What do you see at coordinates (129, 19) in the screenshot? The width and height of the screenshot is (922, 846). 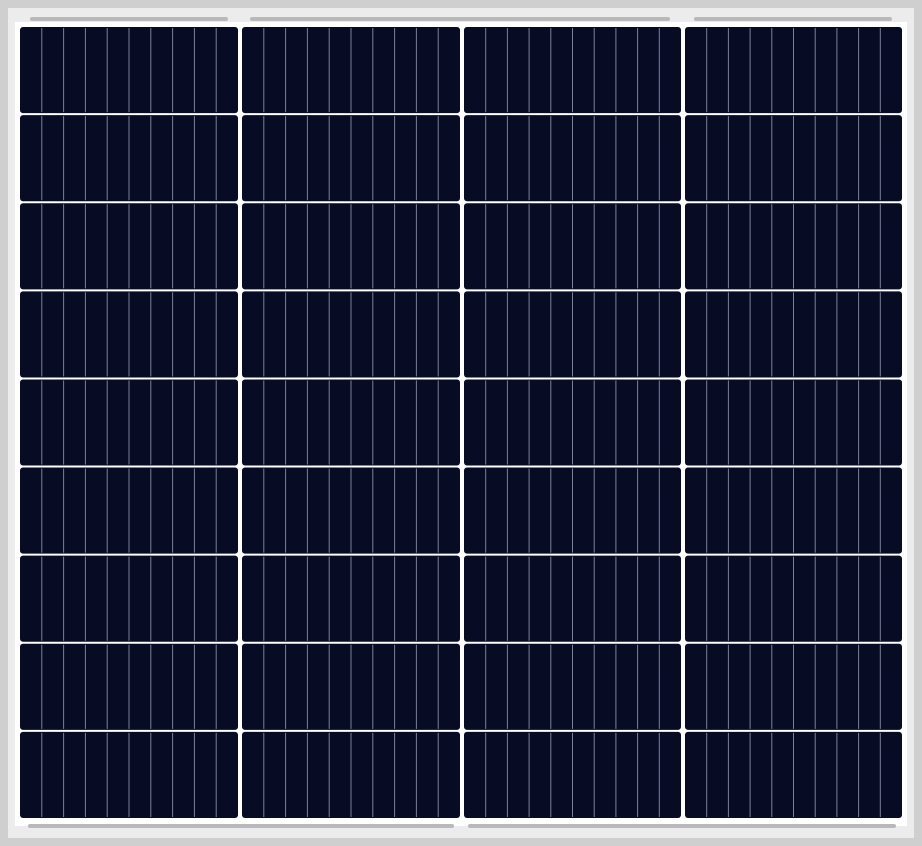 I see `frame-highlight-top-left` at bounding box center [129, 19].